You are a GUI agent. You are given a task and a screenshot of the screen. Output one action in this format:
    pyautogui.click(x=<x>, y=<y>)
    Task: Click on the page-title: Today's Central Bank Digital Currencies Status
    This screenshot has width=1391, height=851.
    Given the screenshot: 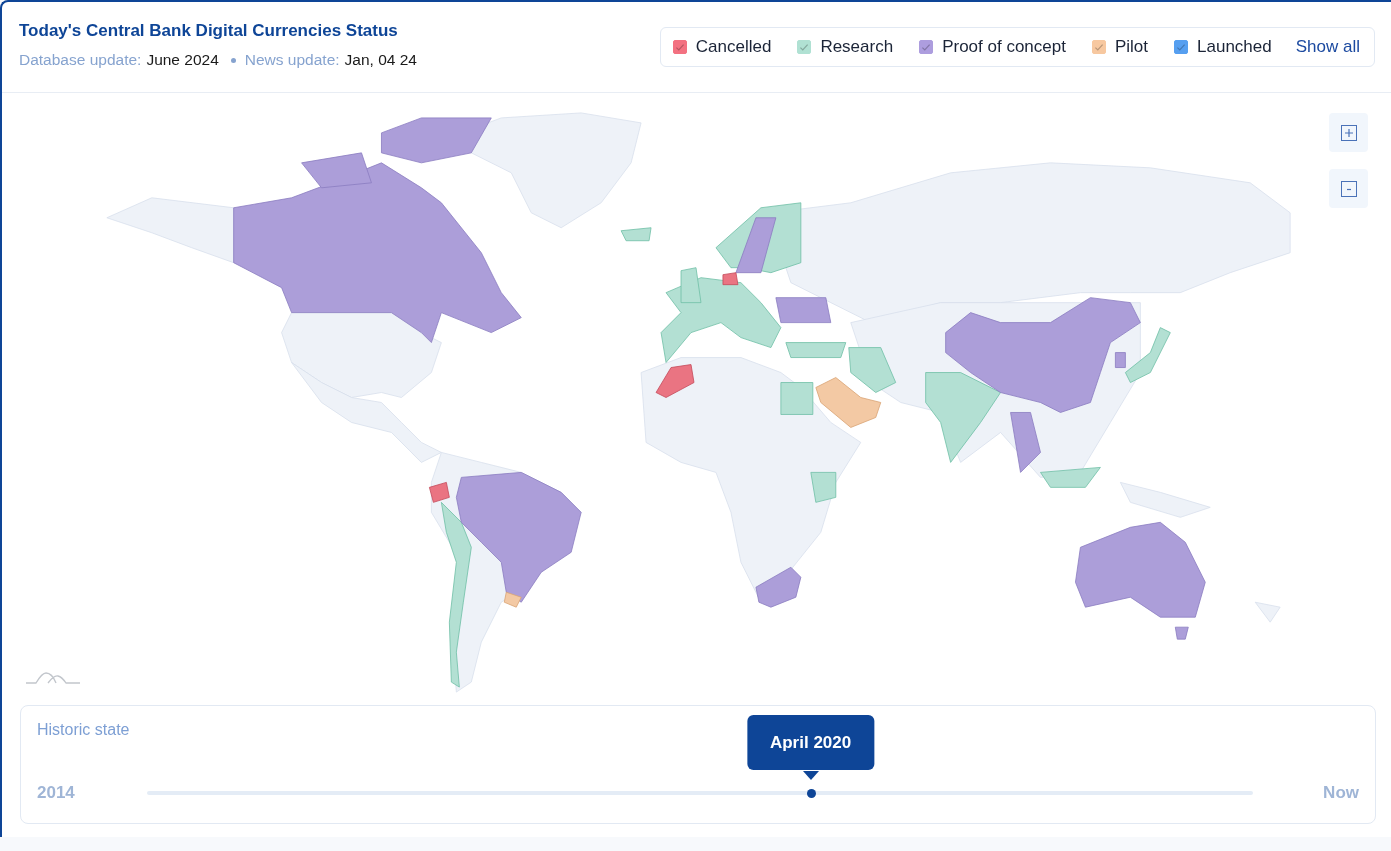 What is the action you would take?
    pyautogui.click(x=209, y=31)
    